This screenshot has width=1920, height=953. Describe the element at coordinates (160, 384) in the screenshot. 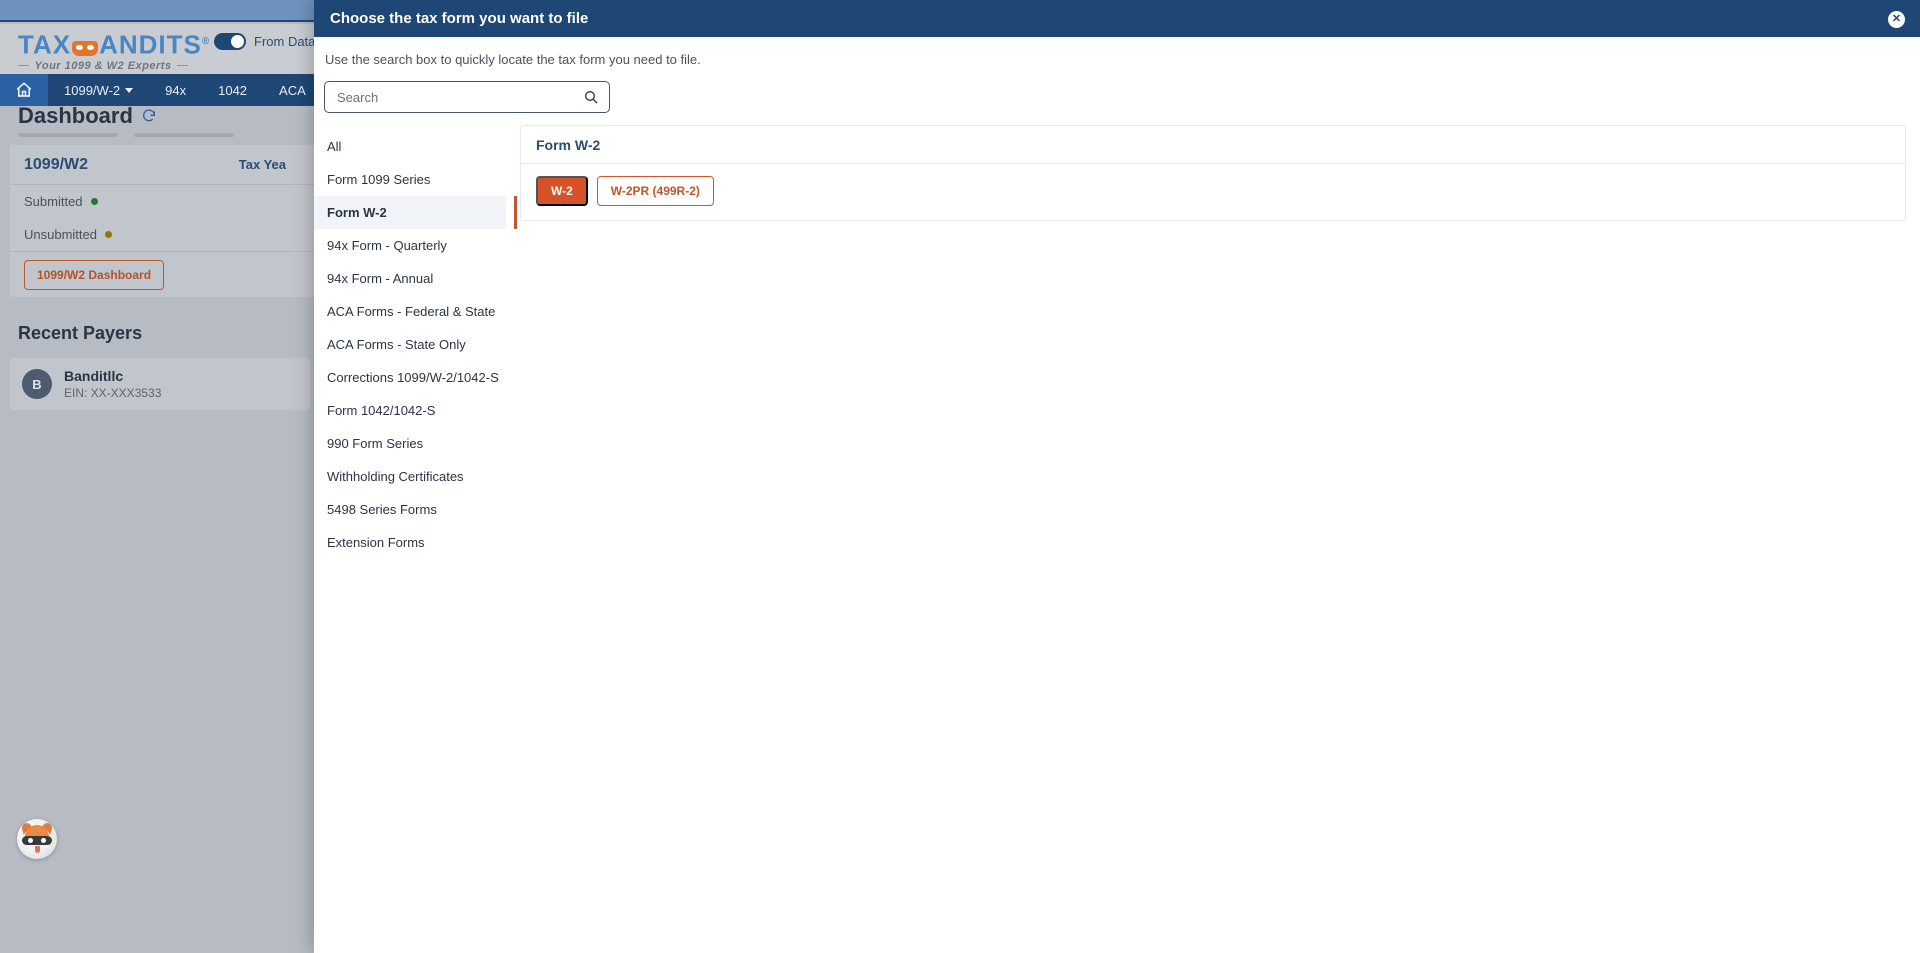

I see `payer-list-item: B Banditllc EIN: XX-XXX3533` at that location.